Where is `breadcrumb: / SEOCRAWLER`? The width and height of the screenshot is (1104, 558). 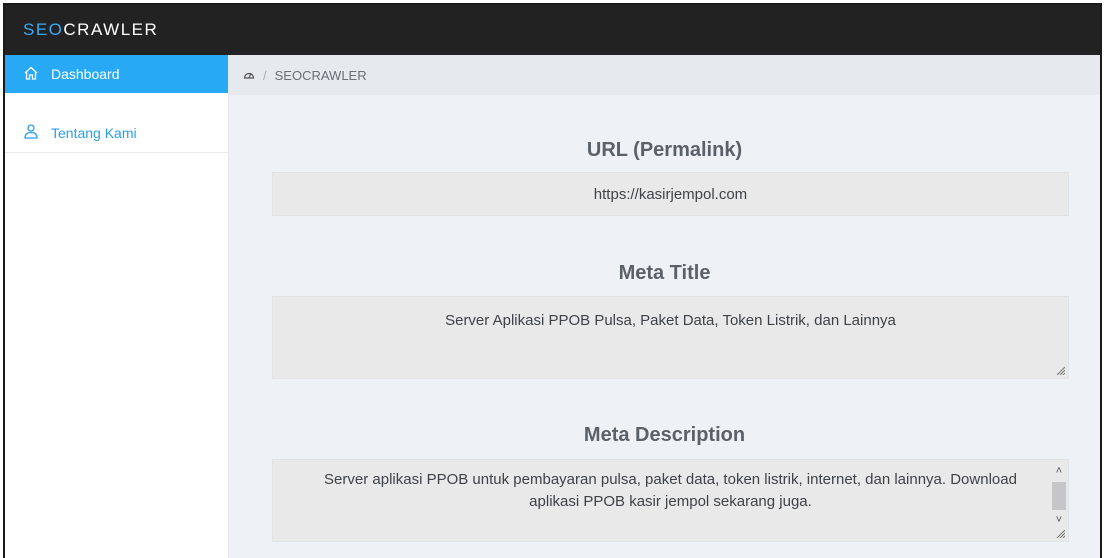
breadcrumb: / SEOCRAWLER is located at coordinates (664, 75).